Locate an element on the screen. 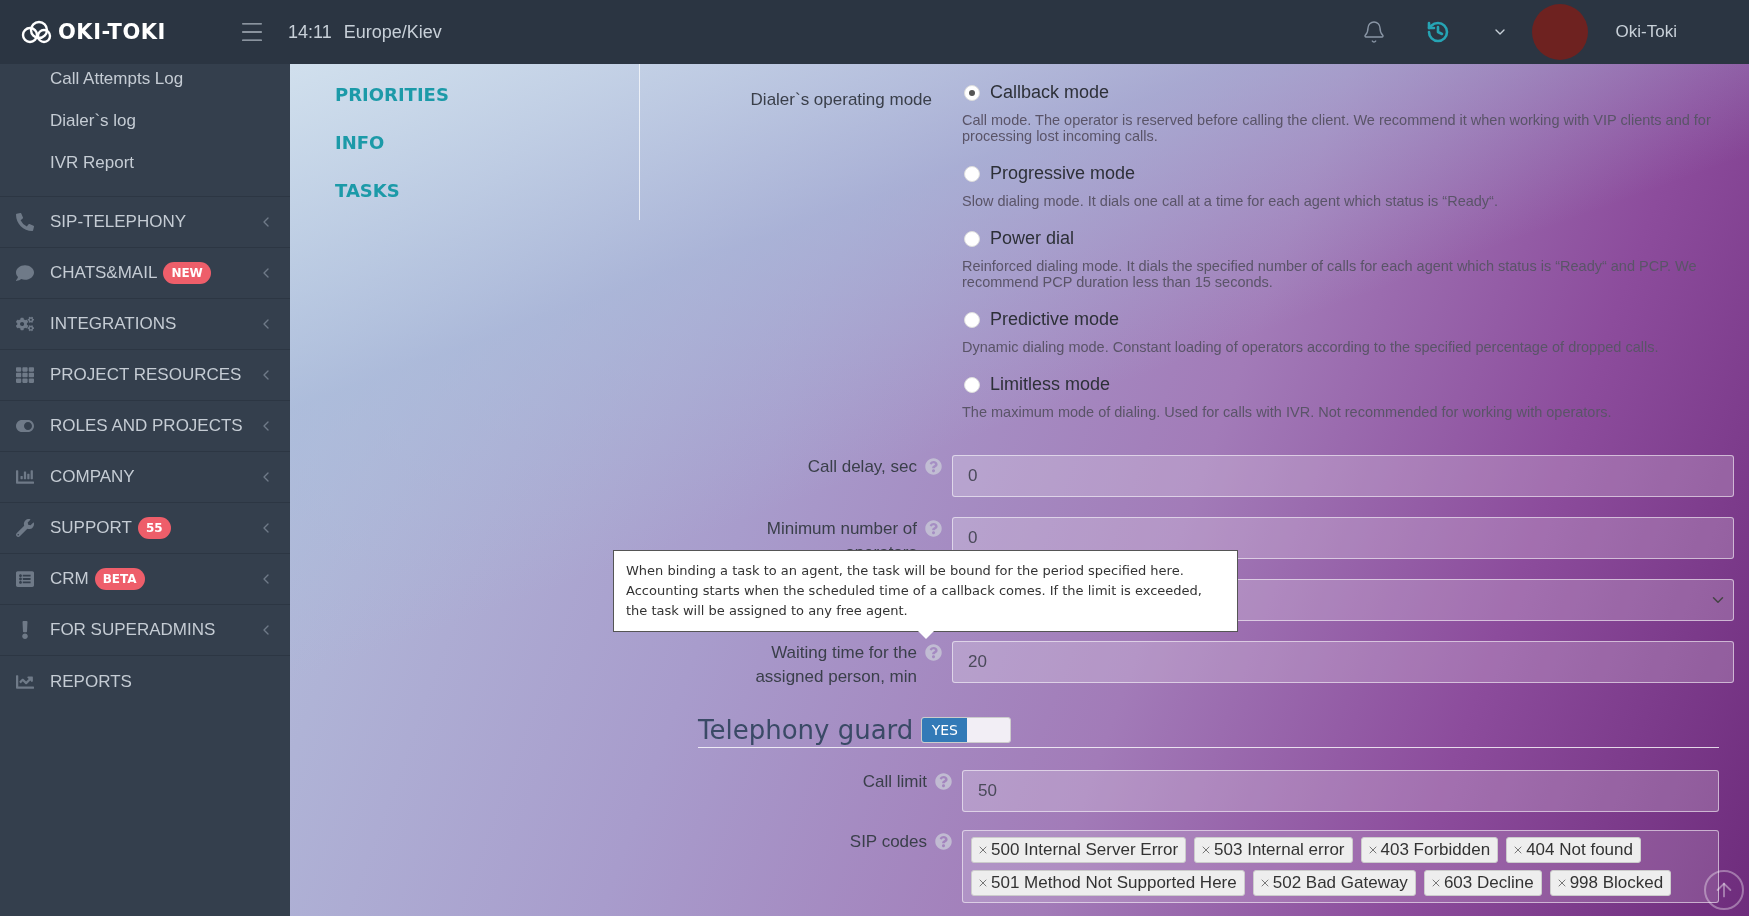 The image size is (1749, 916). option-description: Call mode. The operator is reserved before calling the client. We recommend it when working with VIP clients and for processing lost incoming calls. is located at coordinates (1337, 128).